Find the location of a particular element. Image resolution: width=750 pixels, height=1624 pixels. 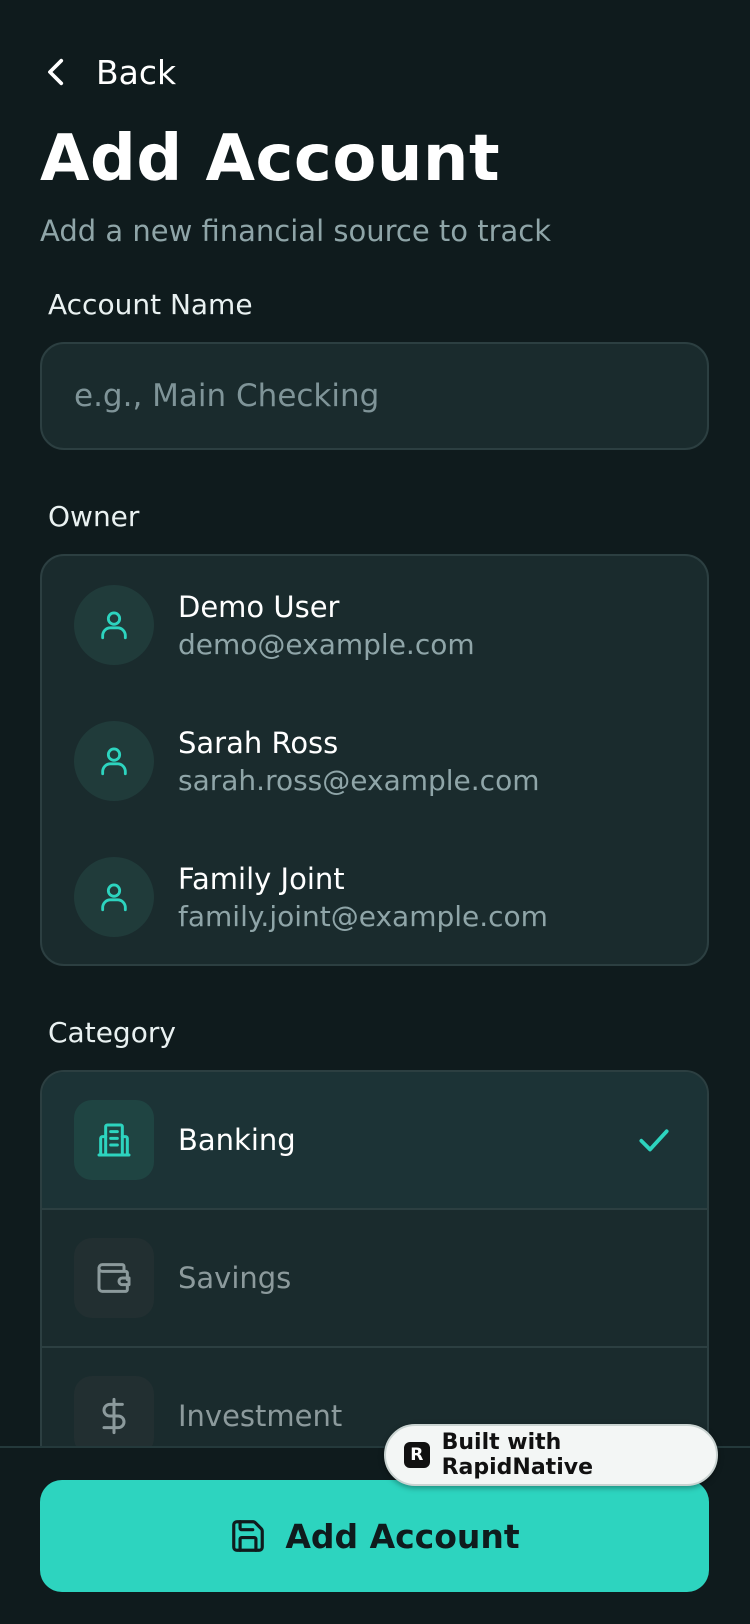

add-account-button-label: Add Account is located at coordinates (402, 1536).